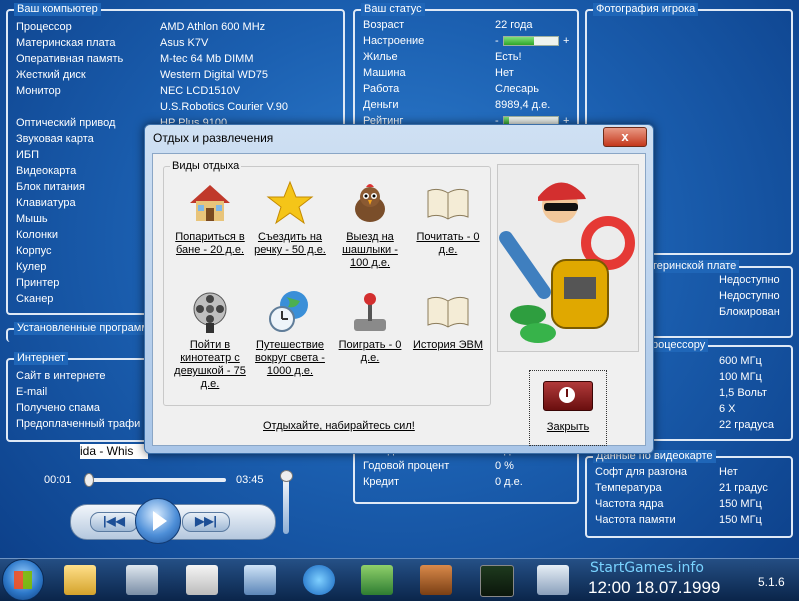 This screenshot has width=799, height=601. I want to click on player-seek-bar, so click(155, 480).